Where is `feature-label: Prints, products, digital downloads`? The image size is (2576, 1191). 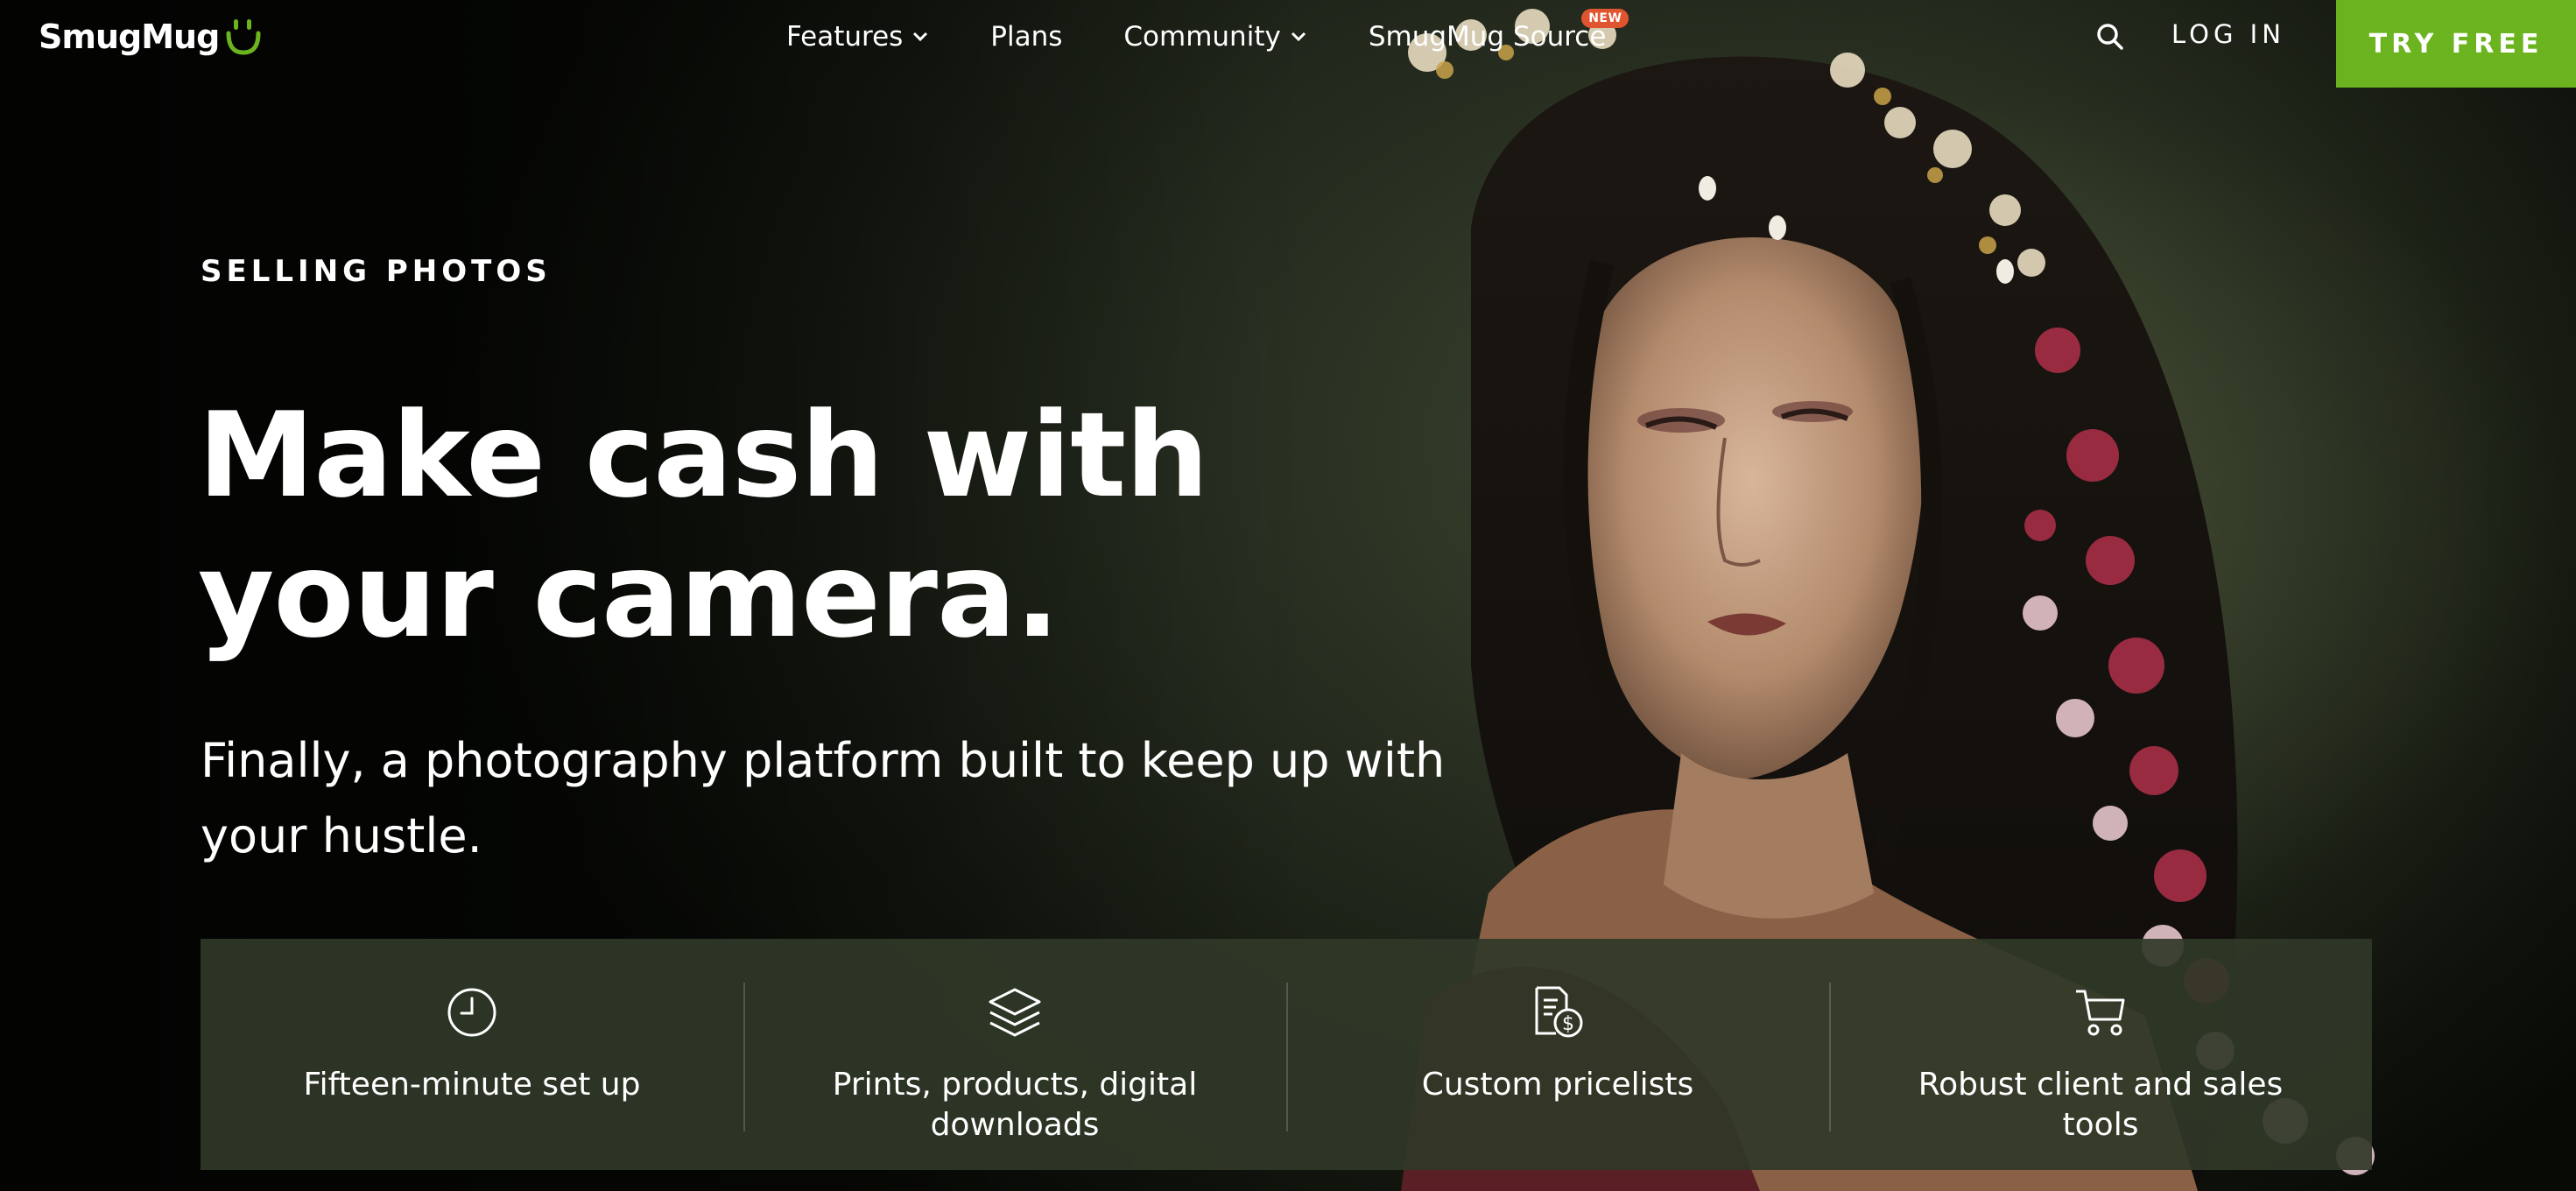 feature-label: Prints, products, digital downloads is located at coordinates (1015, 1105).